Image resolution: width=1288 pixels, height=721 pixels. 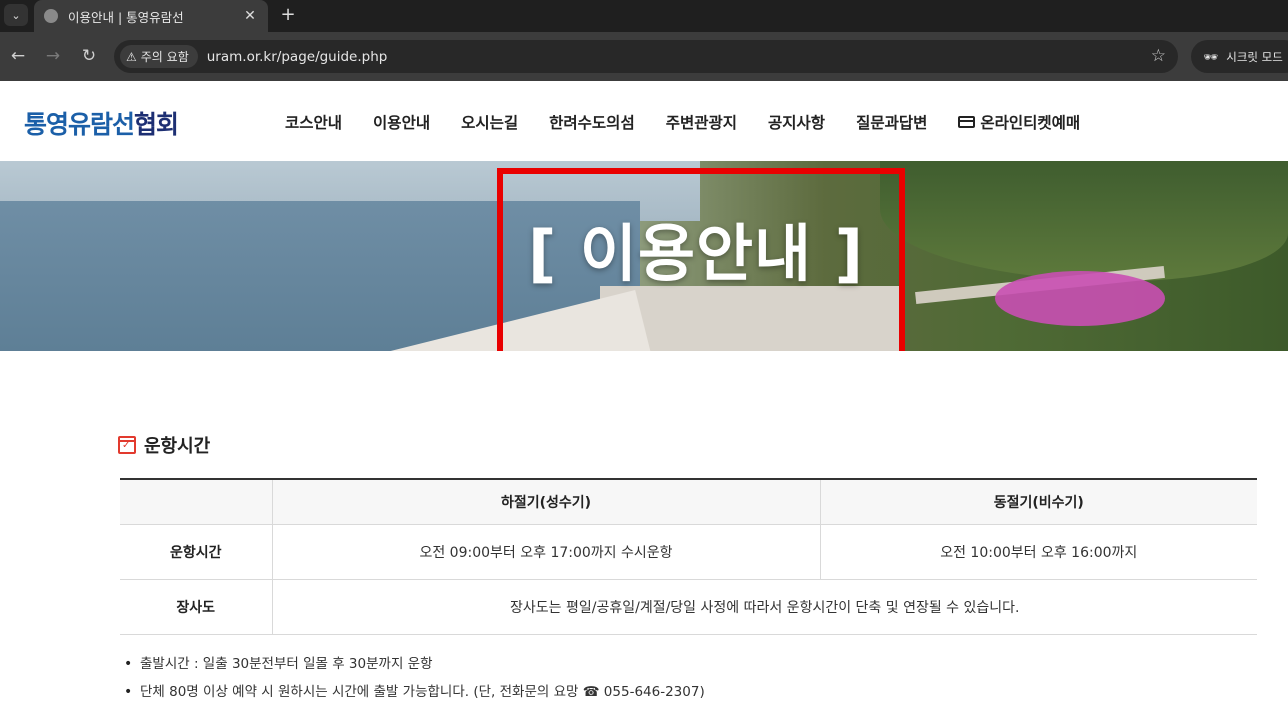 I want to click on incognito-chip: 🕶 시크릿 모드, so click(x=1239, y=56).